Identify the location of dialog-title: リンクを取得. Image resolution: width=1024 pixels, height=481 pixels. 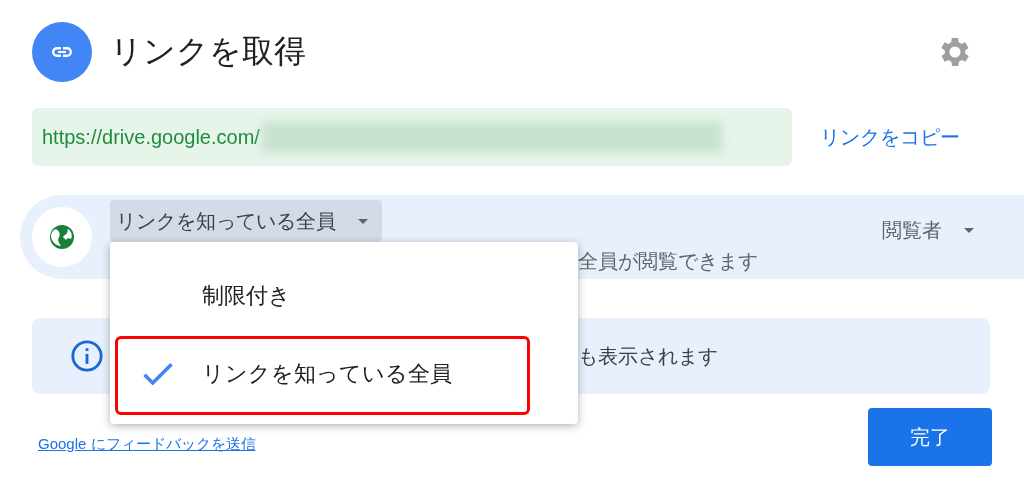
(208, 51).